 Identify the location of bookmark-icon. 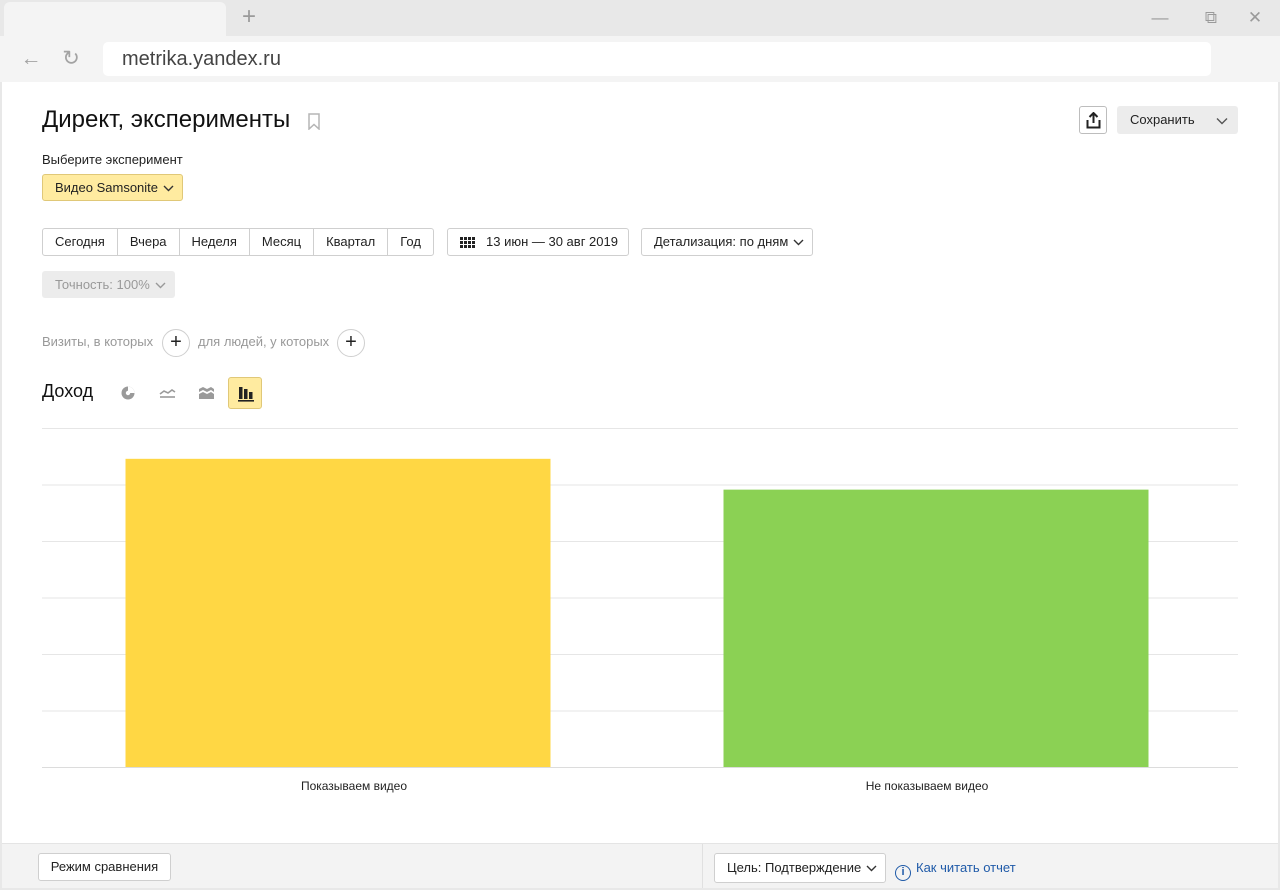
(314, 121).